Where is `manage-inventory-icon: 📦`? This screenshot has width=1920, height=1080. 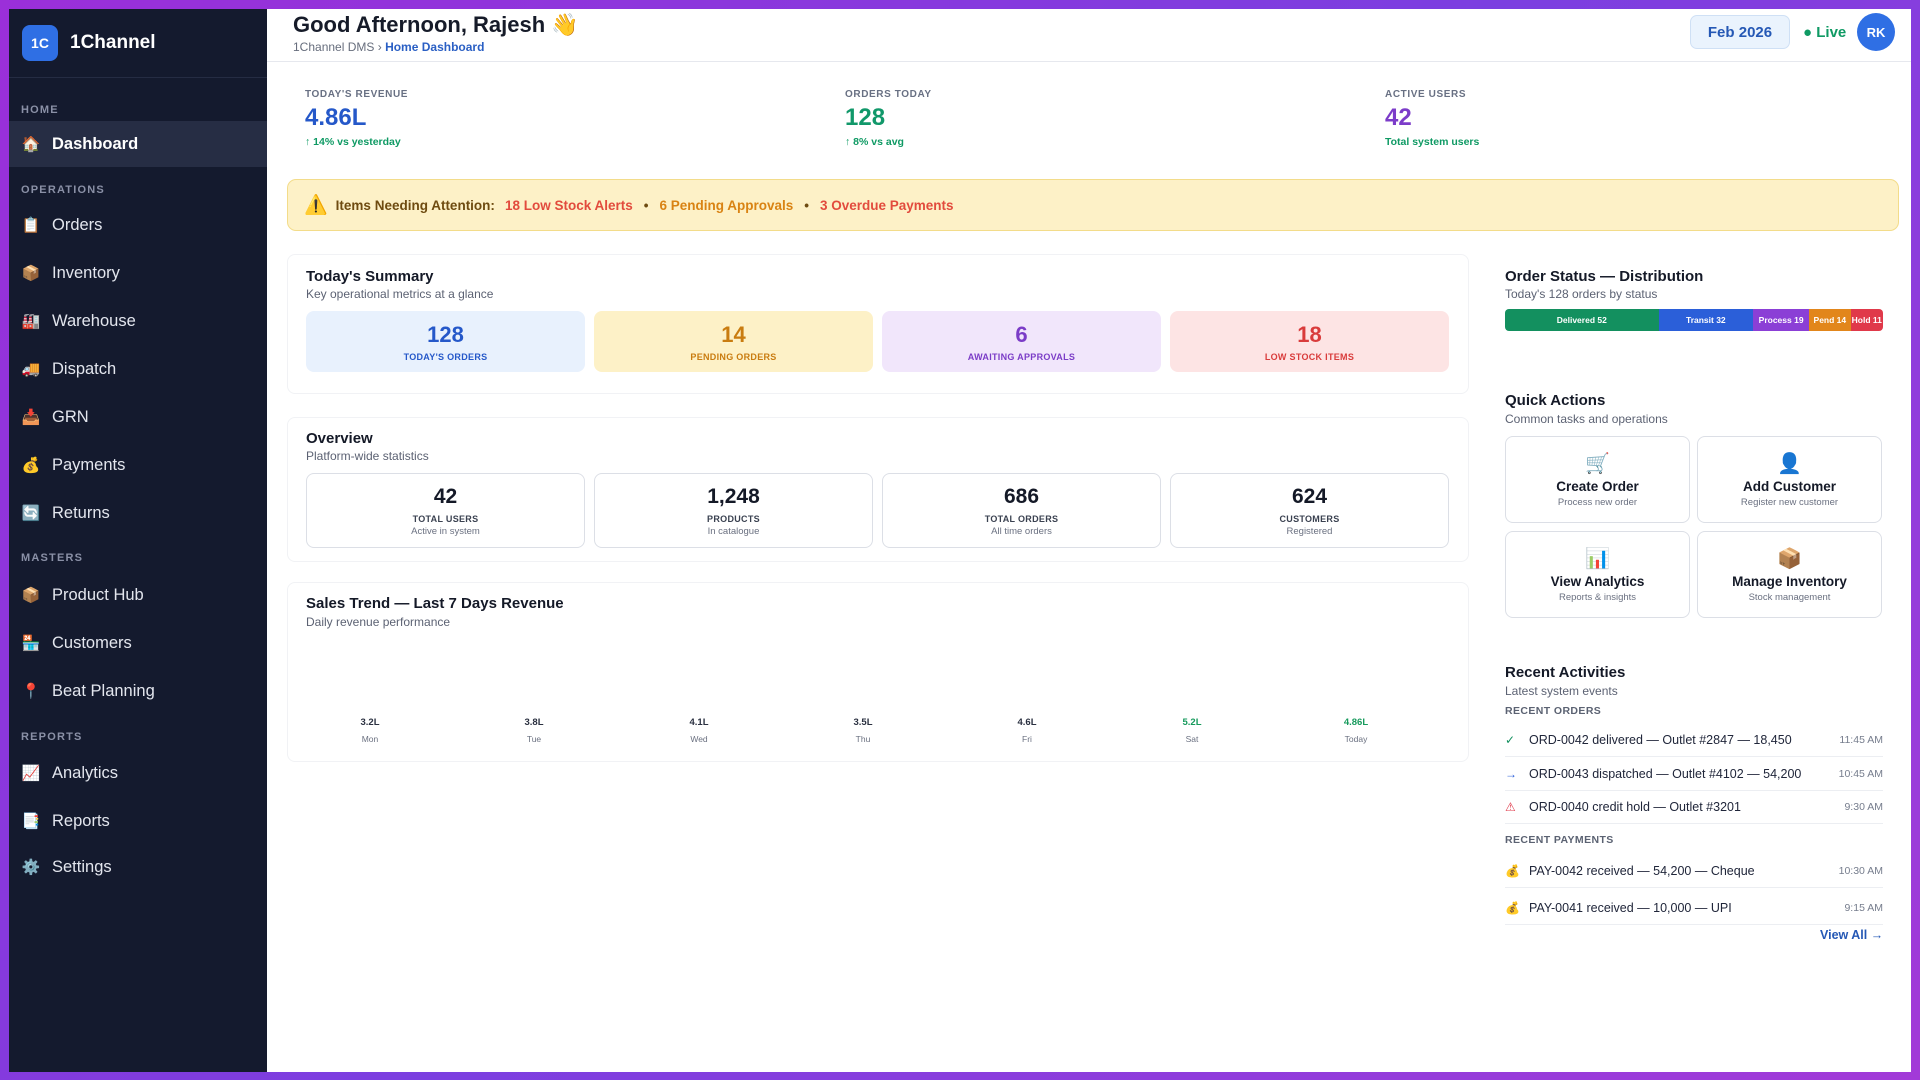 manage-inventory-icon: 📦 is located at coordinates (1789, 559).